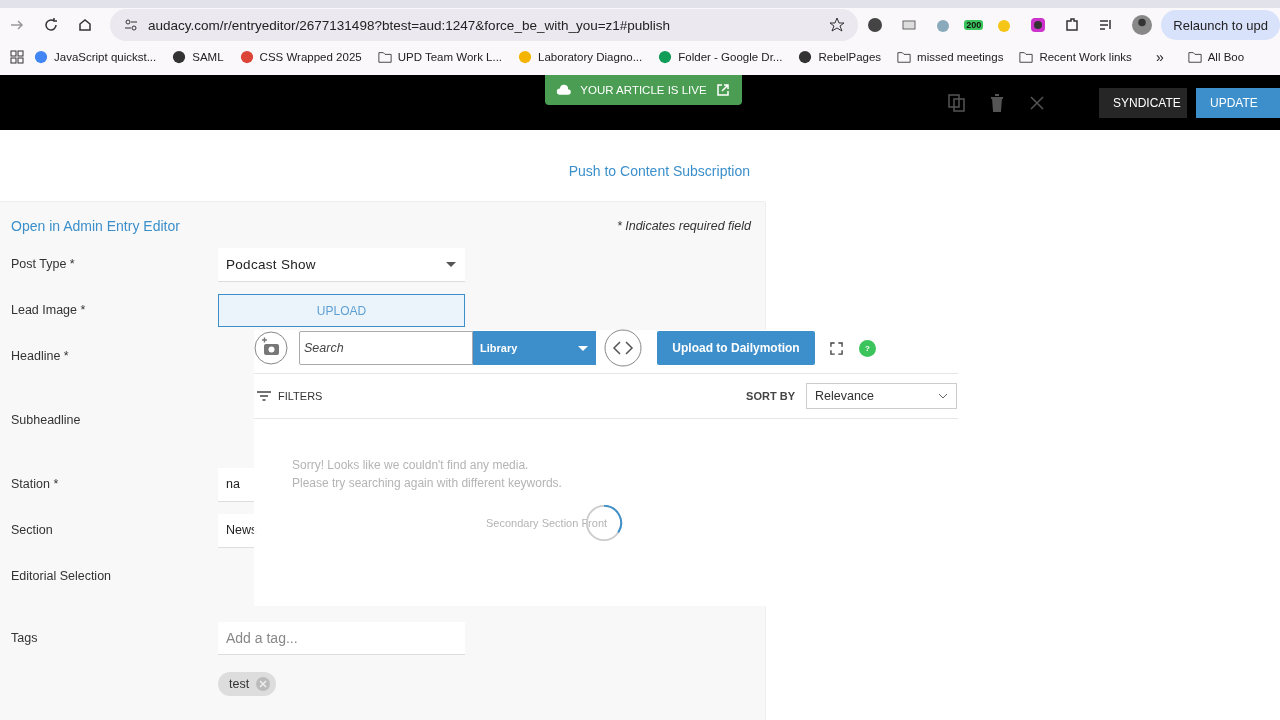 Image resolution: width=1280 pixels, height=720 pixels. Describe the element at coordinates (484, 25) in the screenshot. I see `address-bar: audacy.com/r/entryeditor/2677131498?btest=aud:1247&force_be_with_you=z1#publish` at that location.